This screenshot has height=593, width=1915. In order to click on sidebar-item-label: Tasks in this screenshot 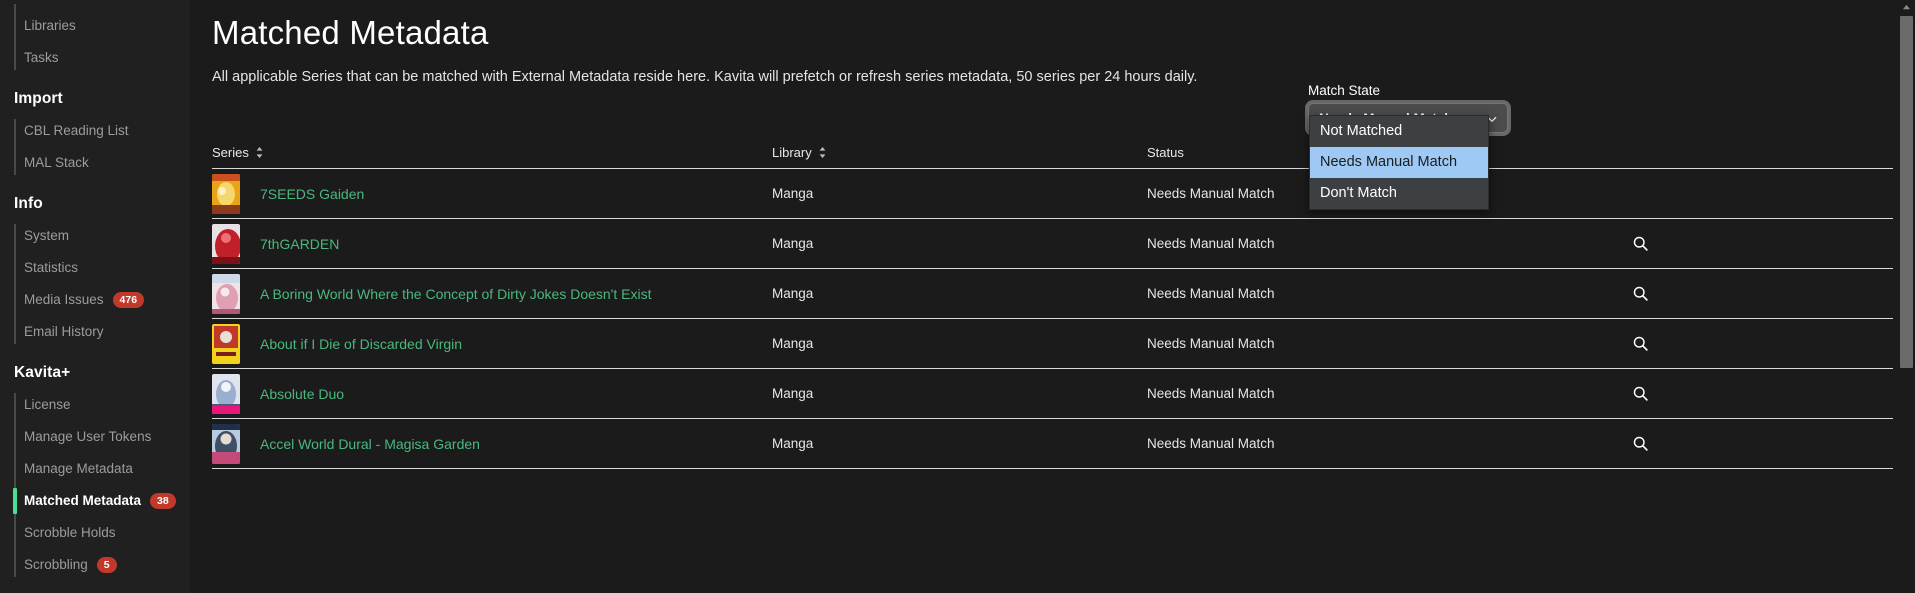, I will do `click(41, 57)`.